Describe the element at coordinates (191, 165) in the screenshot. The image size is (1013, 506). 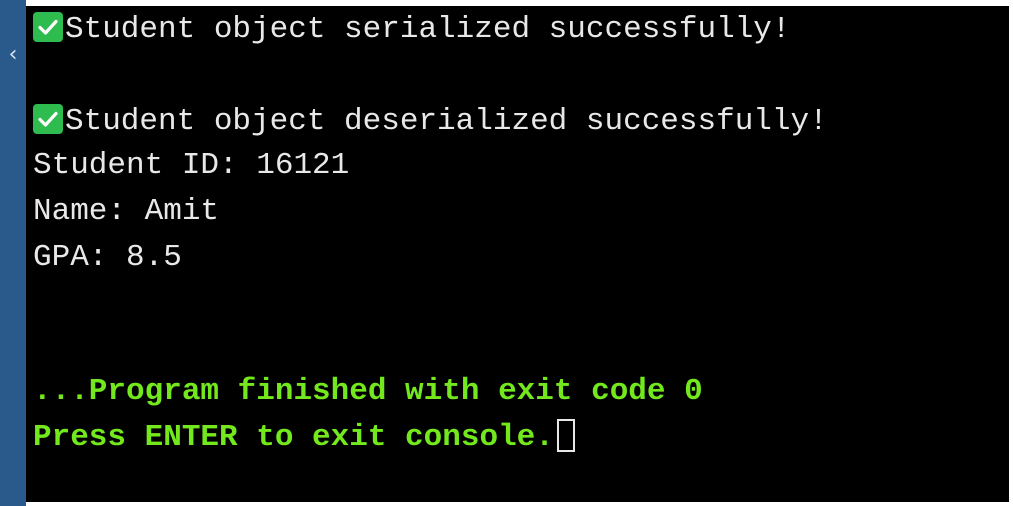
I see `student-id-line: Student ID: 16121` at that location.